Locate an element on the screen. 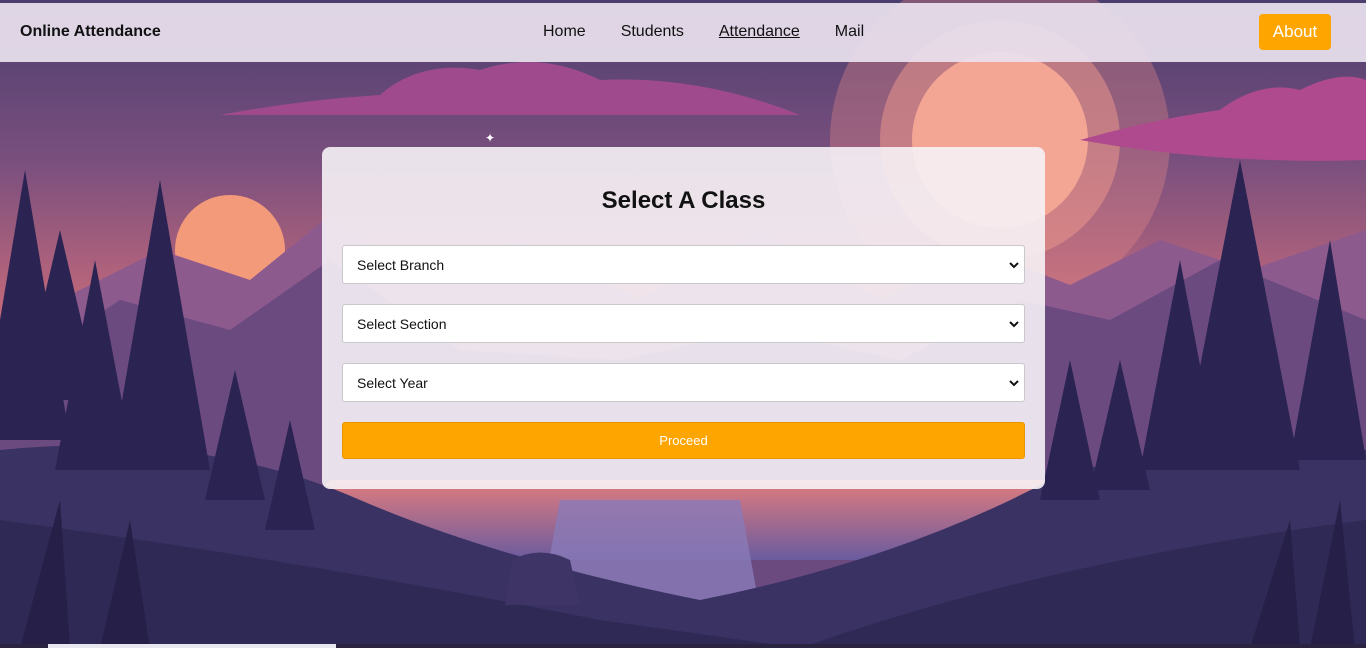  brand-title: Online Attendance is located at coordinates (90, 31).